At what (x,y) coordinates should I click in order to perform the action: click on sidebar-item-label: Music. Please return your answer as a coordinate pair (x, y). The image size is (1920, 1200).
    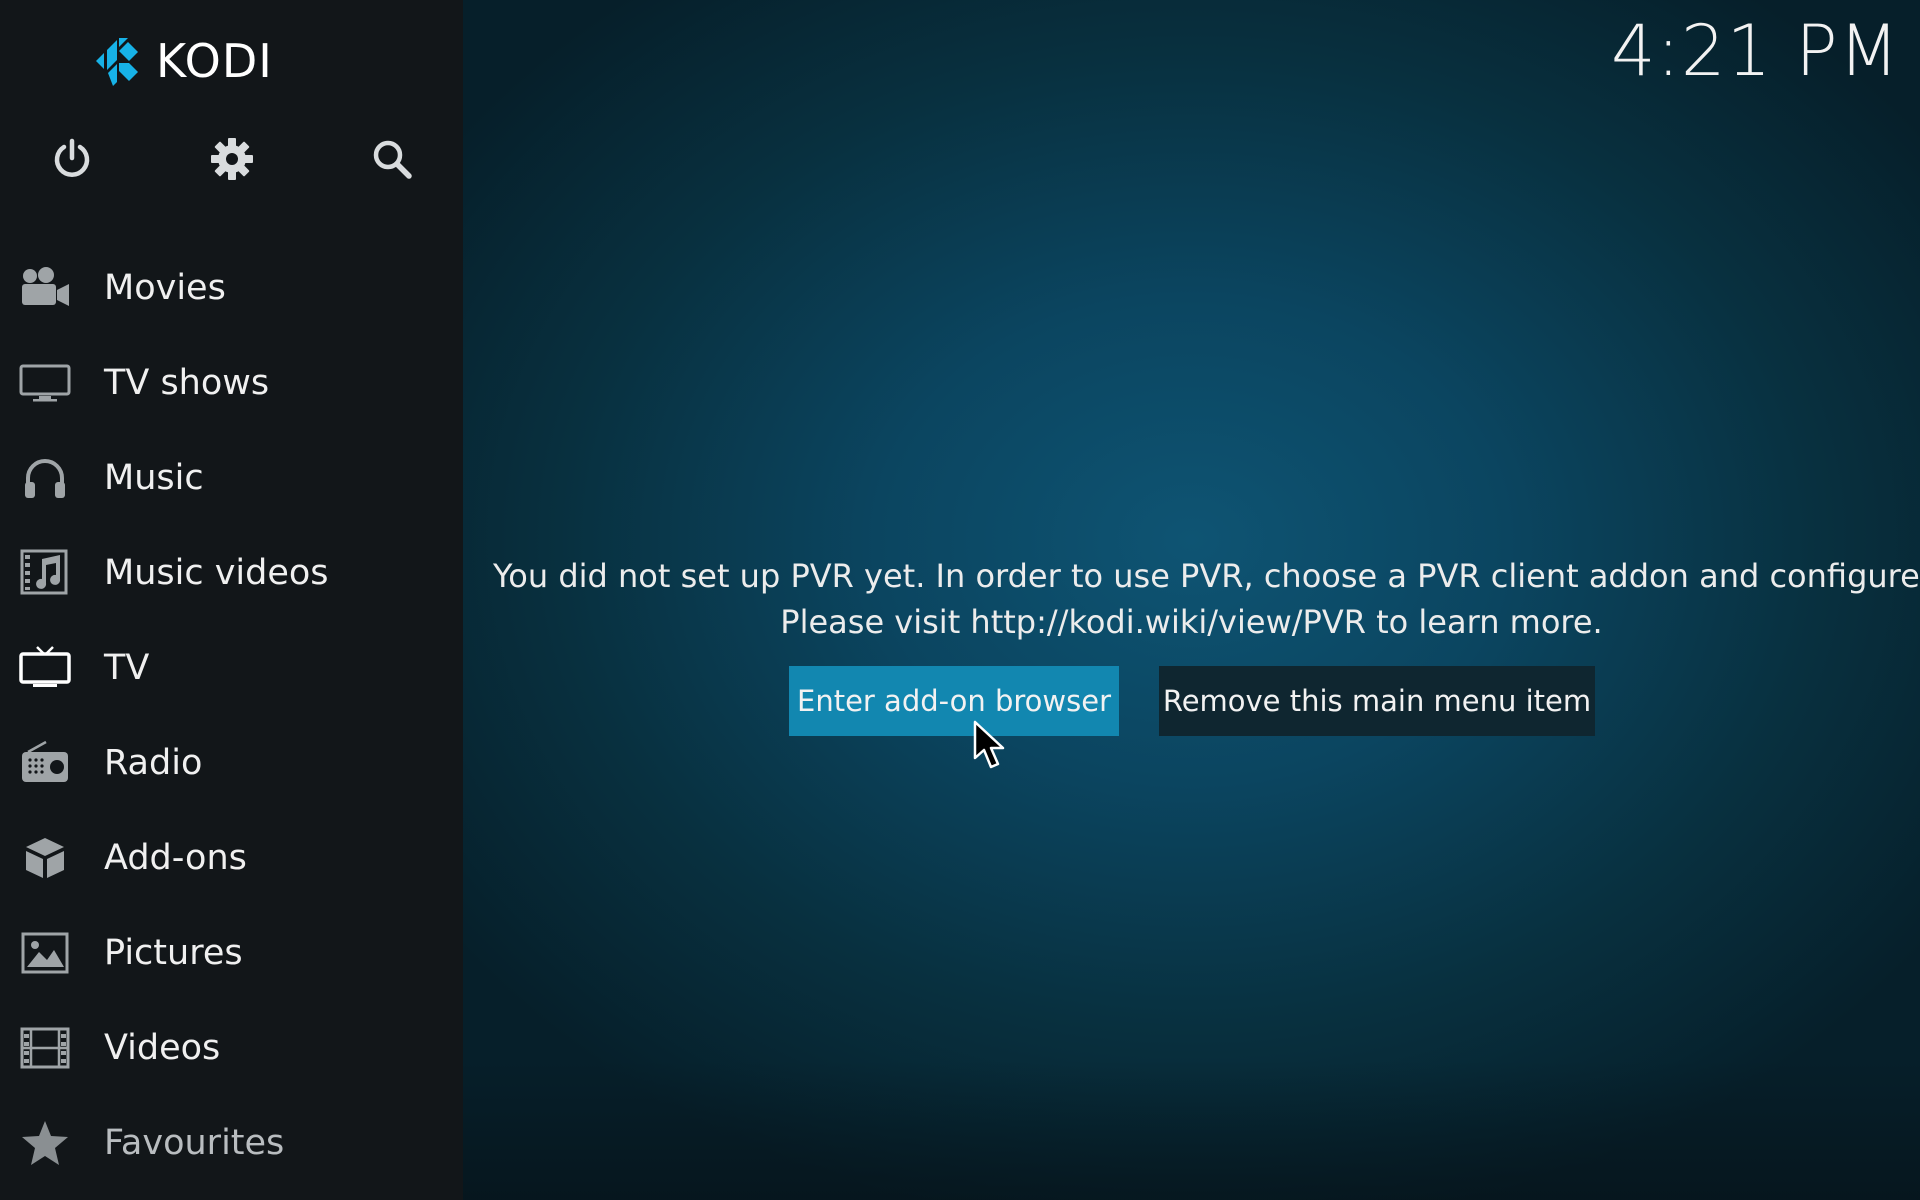
    Looking at the image, I should click on (154, 477).